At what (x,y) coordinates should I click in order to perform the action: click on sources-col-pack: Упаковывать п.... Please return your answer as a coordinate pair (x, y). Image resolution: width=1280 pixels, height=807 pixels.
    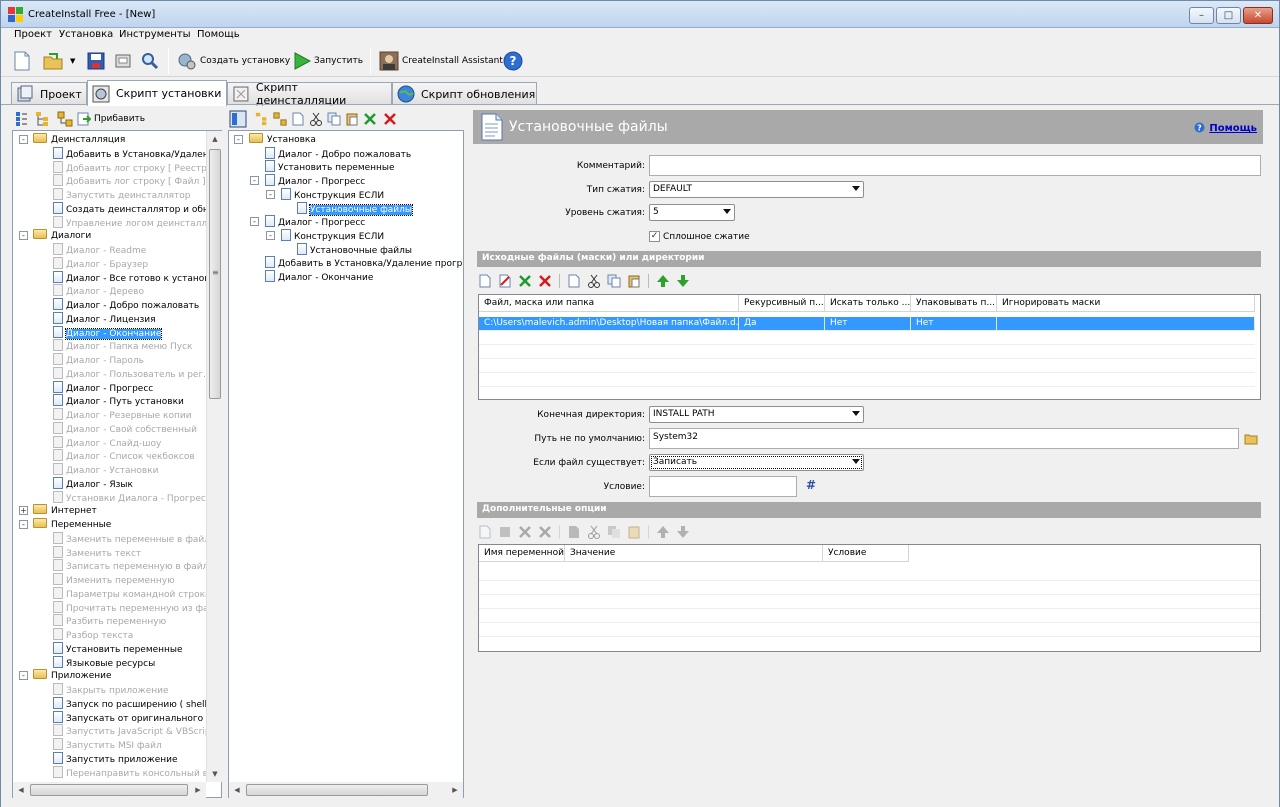
    Looking at the image, I should click on (954, 303).